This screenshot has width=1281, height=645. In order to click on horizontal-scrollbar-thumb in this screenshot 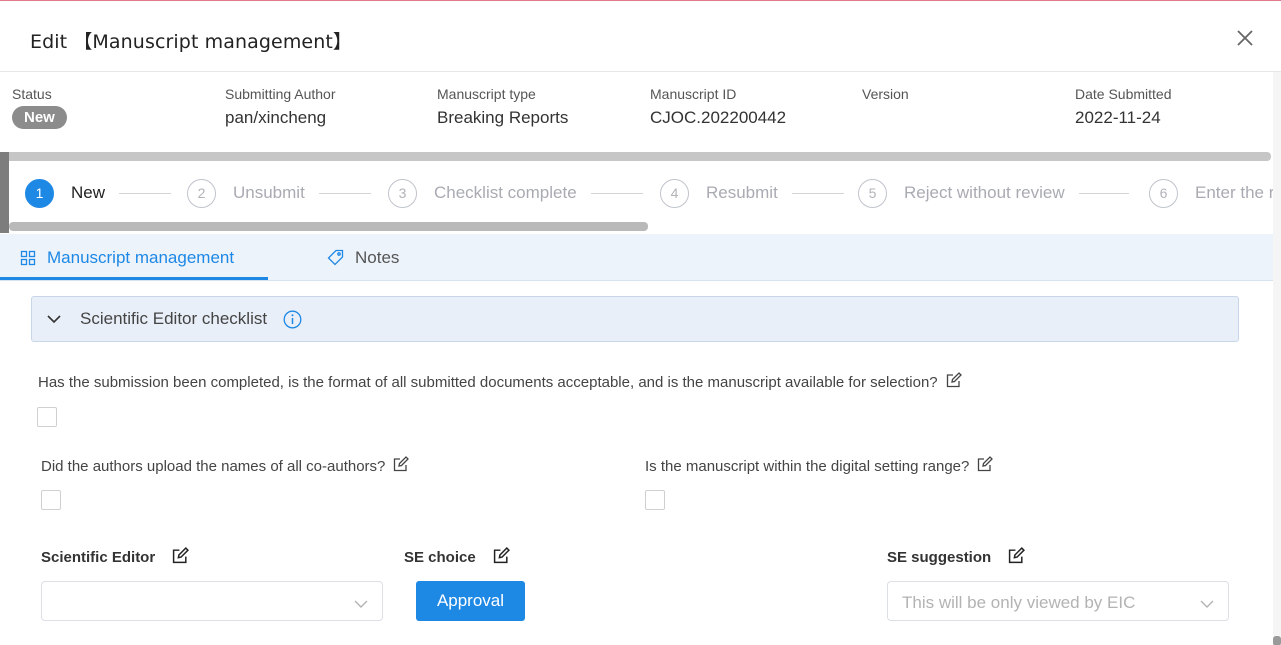, I will do `click(328, 226)`.